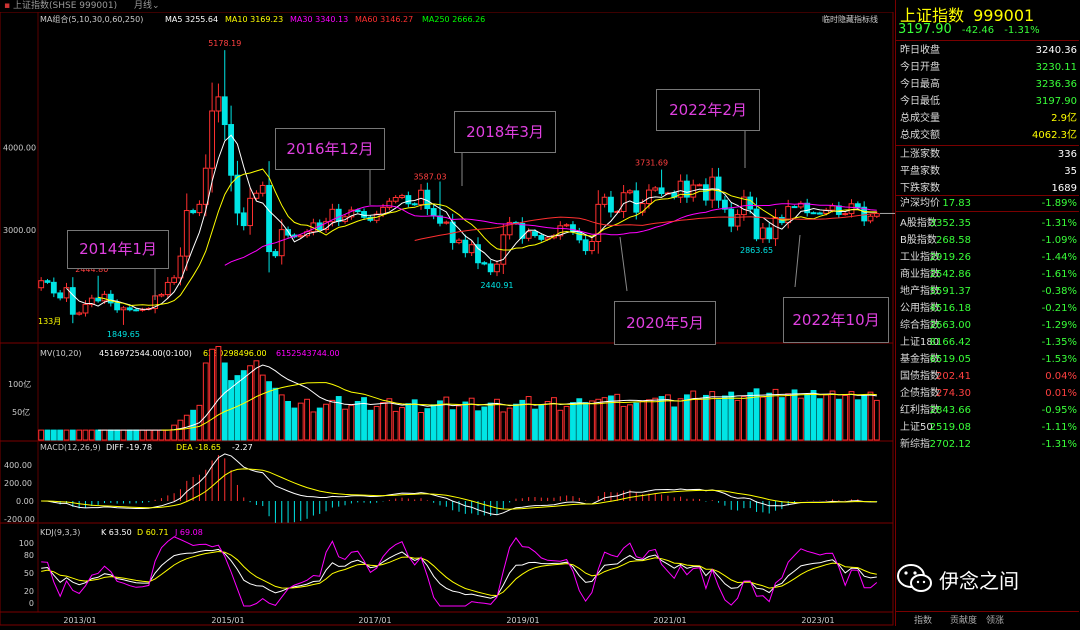  I want to click on row-value: 5591.37, so click(950, 291).